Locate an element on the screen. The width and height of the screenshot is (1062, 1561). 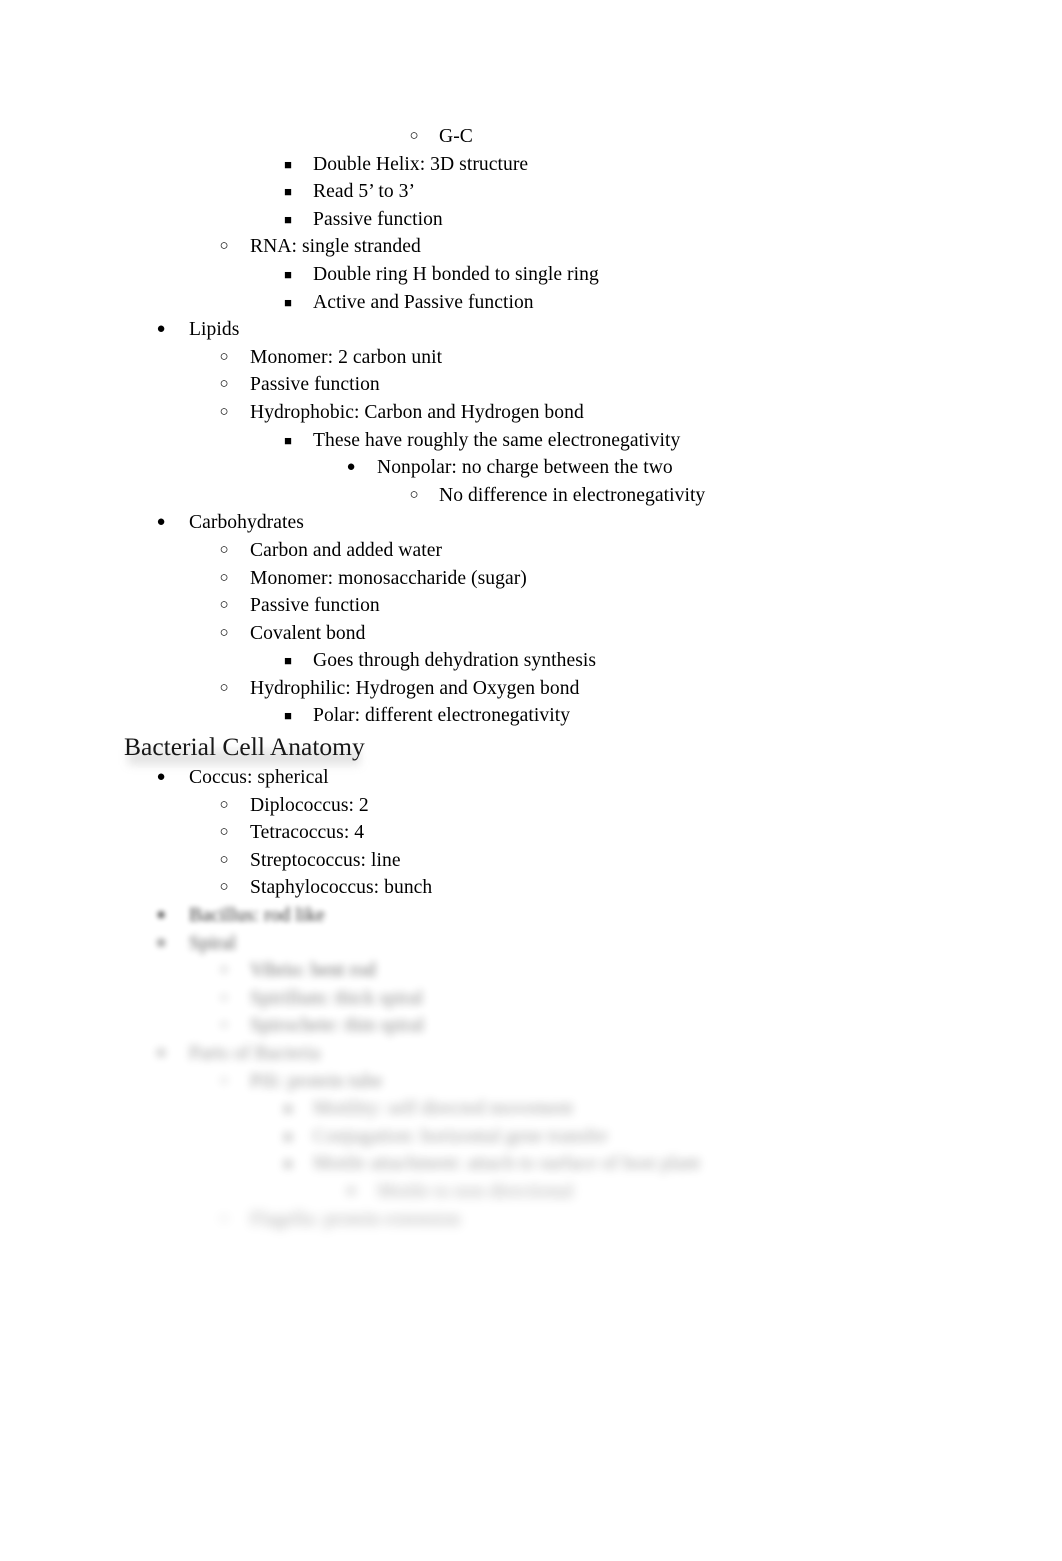
outline-item-text: Polar: different electronegativity is located at coordinates (442, 716).